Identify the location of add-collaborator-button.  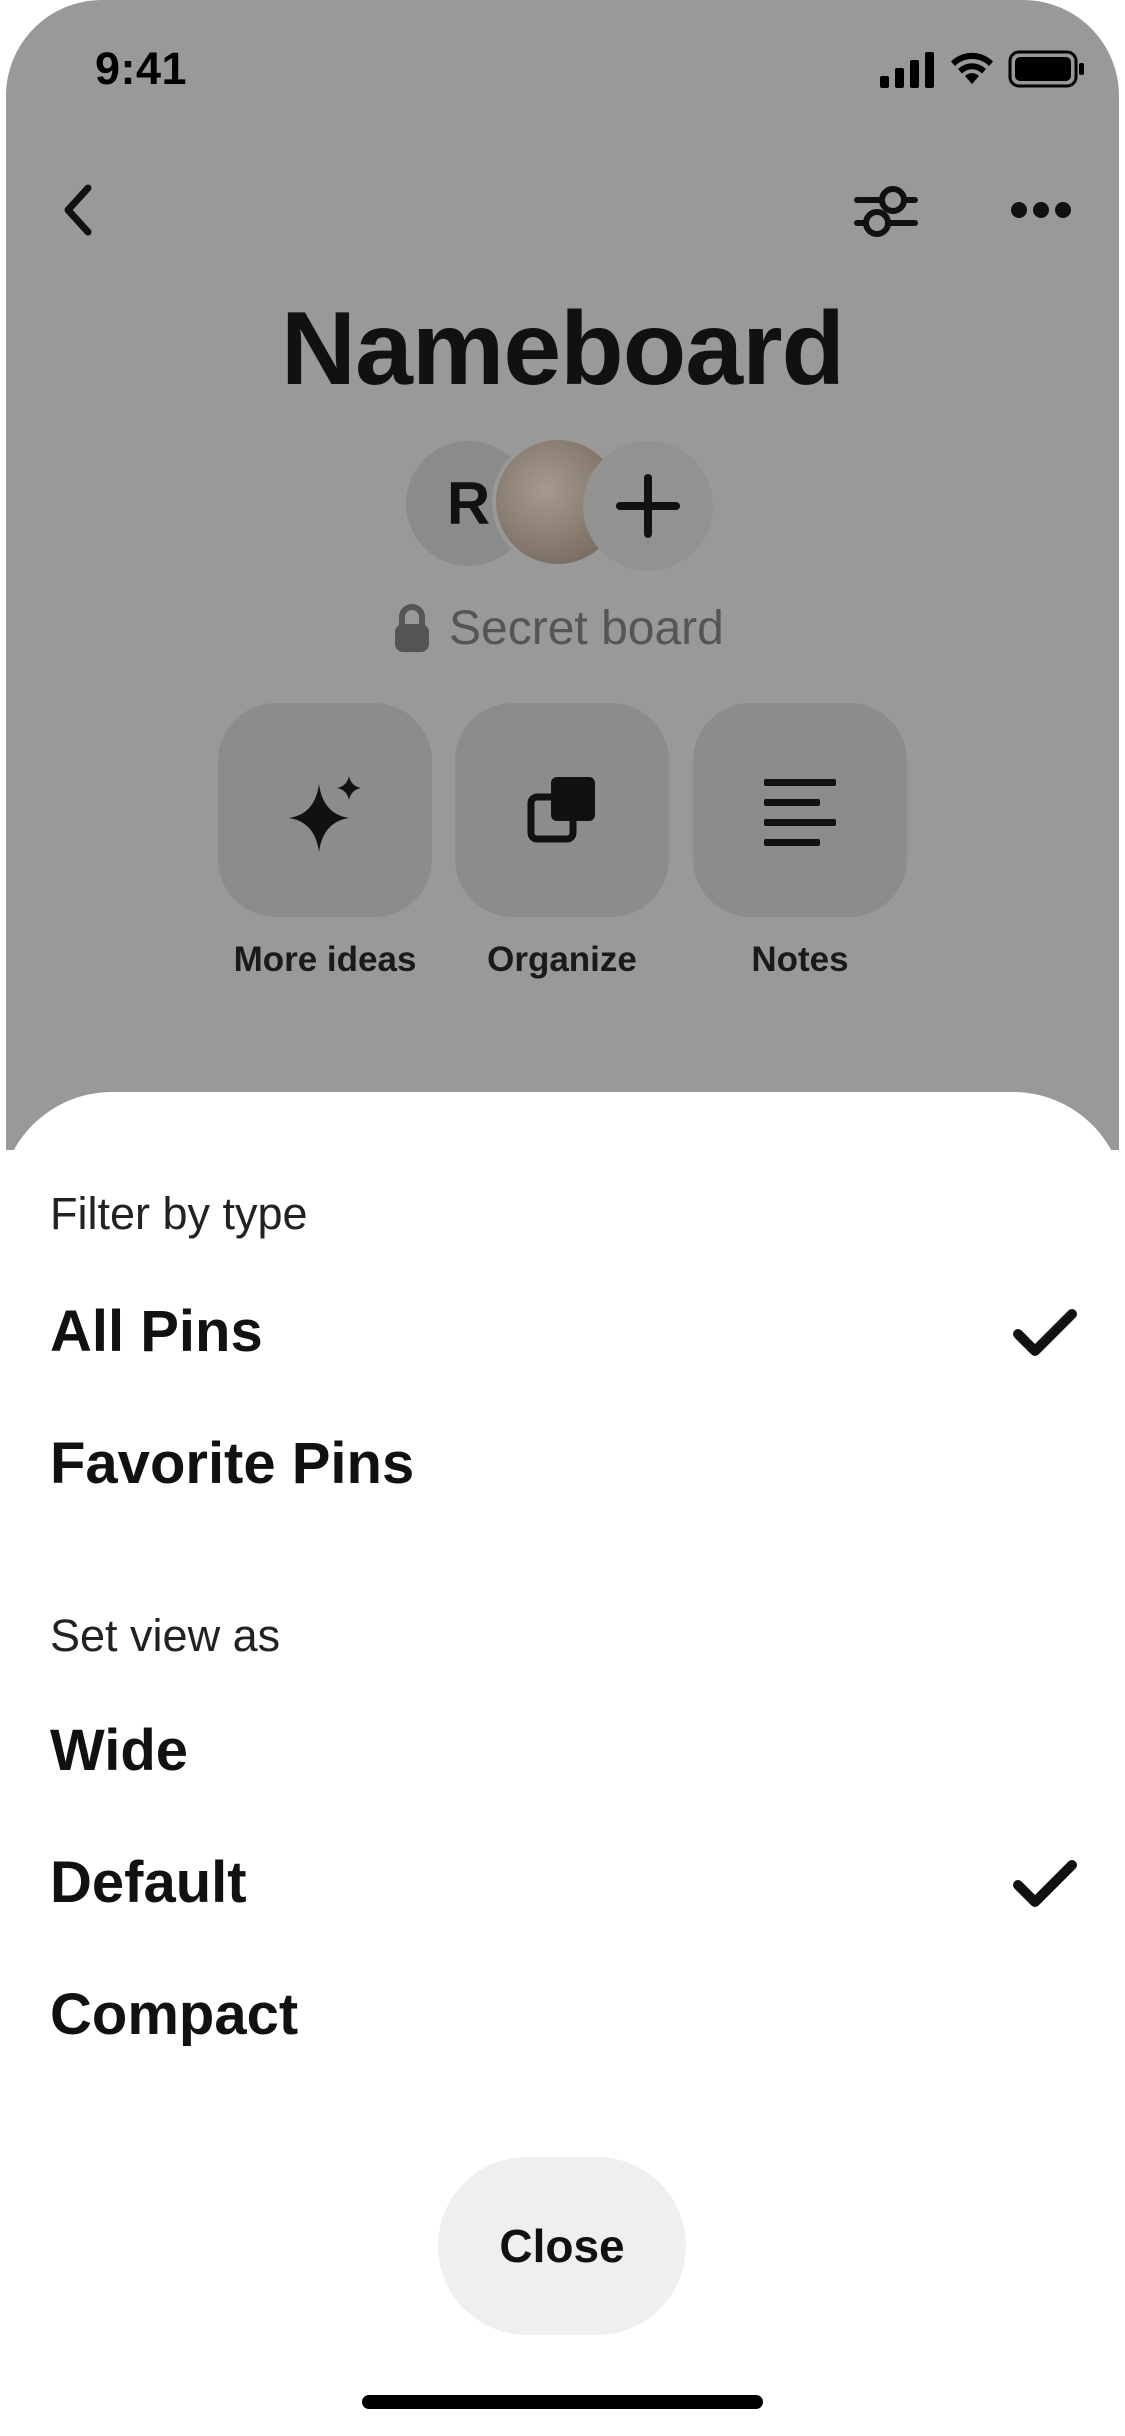
(648, 506).